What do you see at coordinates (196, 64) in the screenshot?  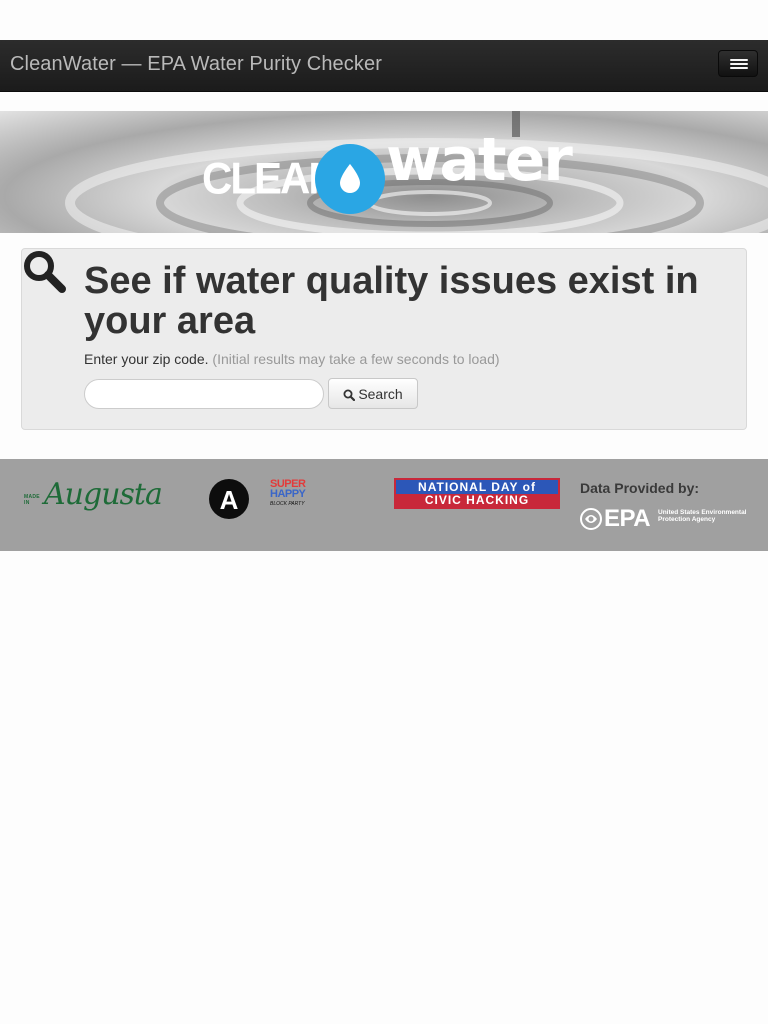 I see `brand-title: CleanWater — EPA Water Purity Checker` at bounding box center [196, 64].